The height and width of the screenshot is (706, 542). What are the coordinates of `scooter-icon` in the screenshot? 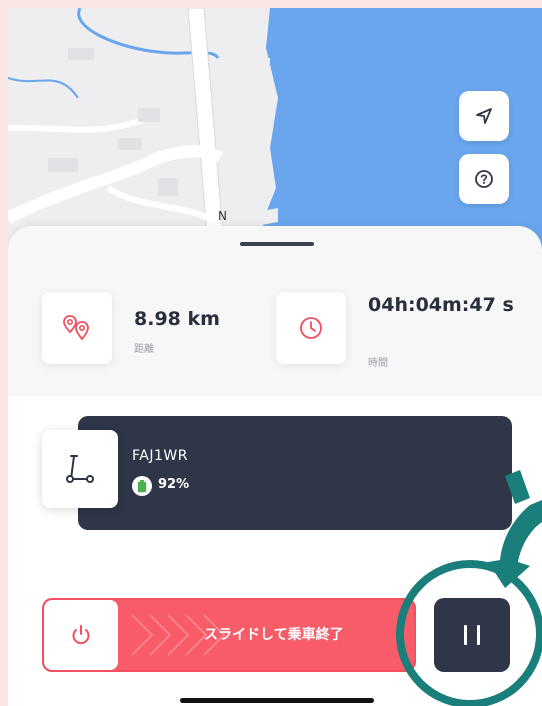 It's located at (80, 469).